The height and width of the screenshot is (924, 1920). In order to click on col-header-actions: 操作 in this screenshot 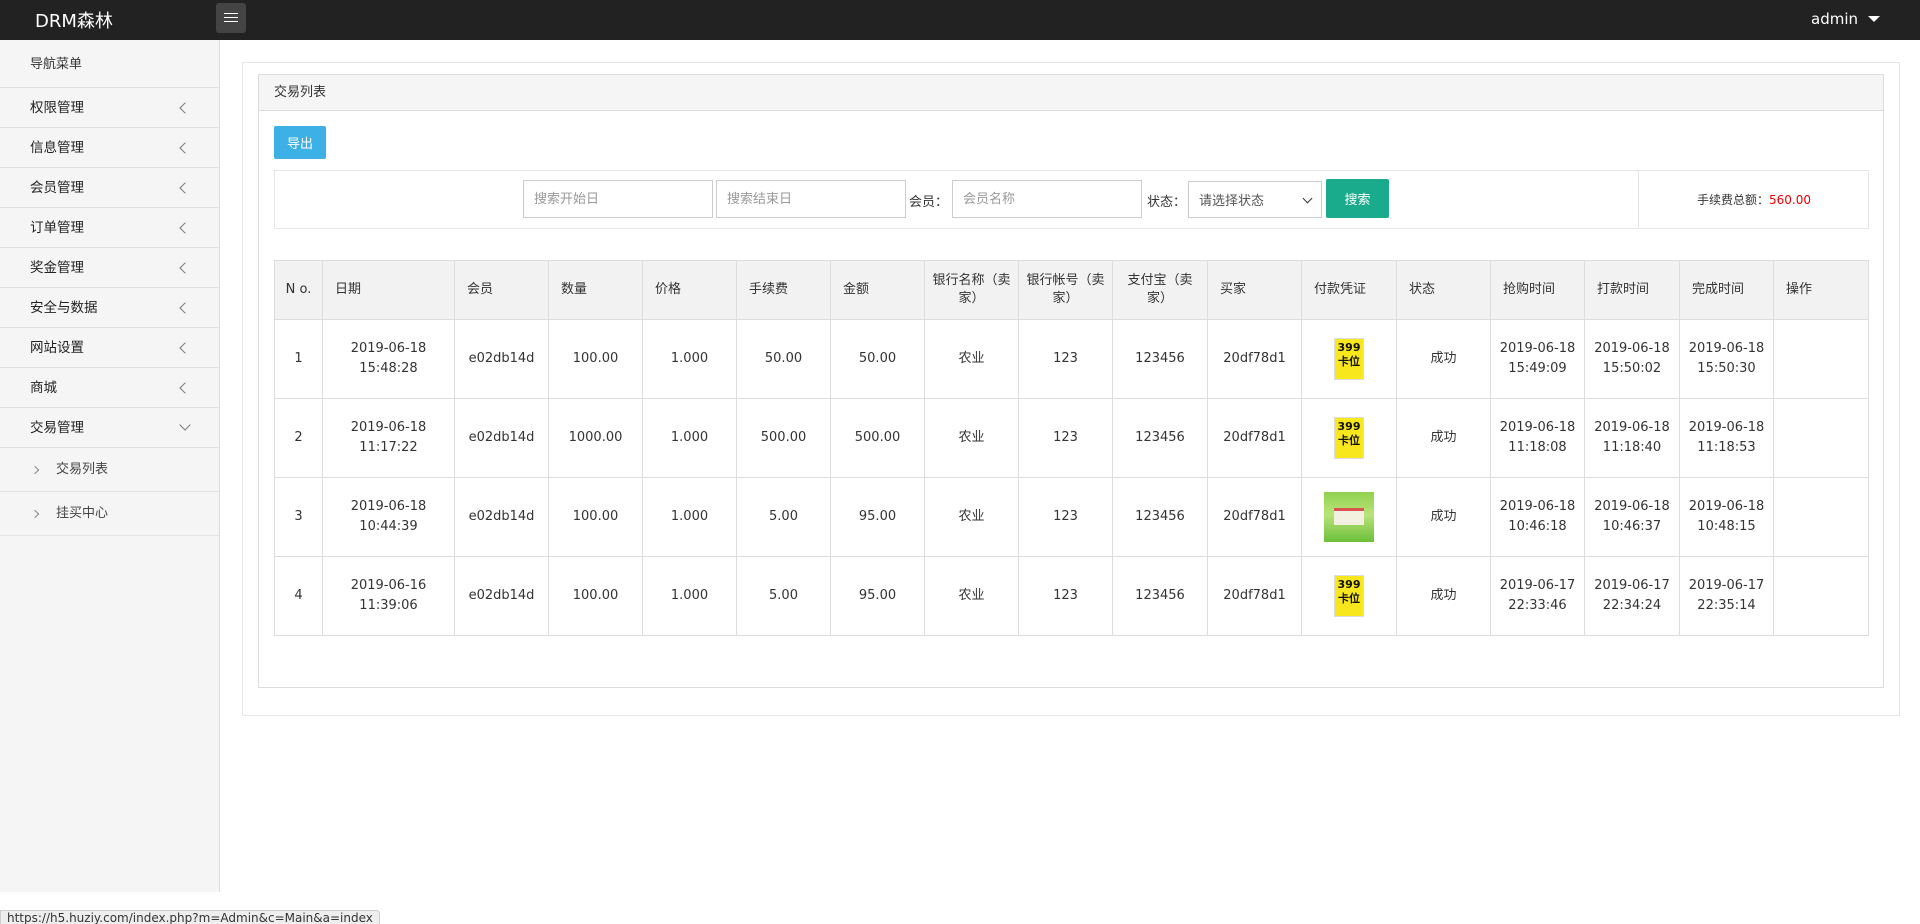, I will do `click(1821, 290)`.